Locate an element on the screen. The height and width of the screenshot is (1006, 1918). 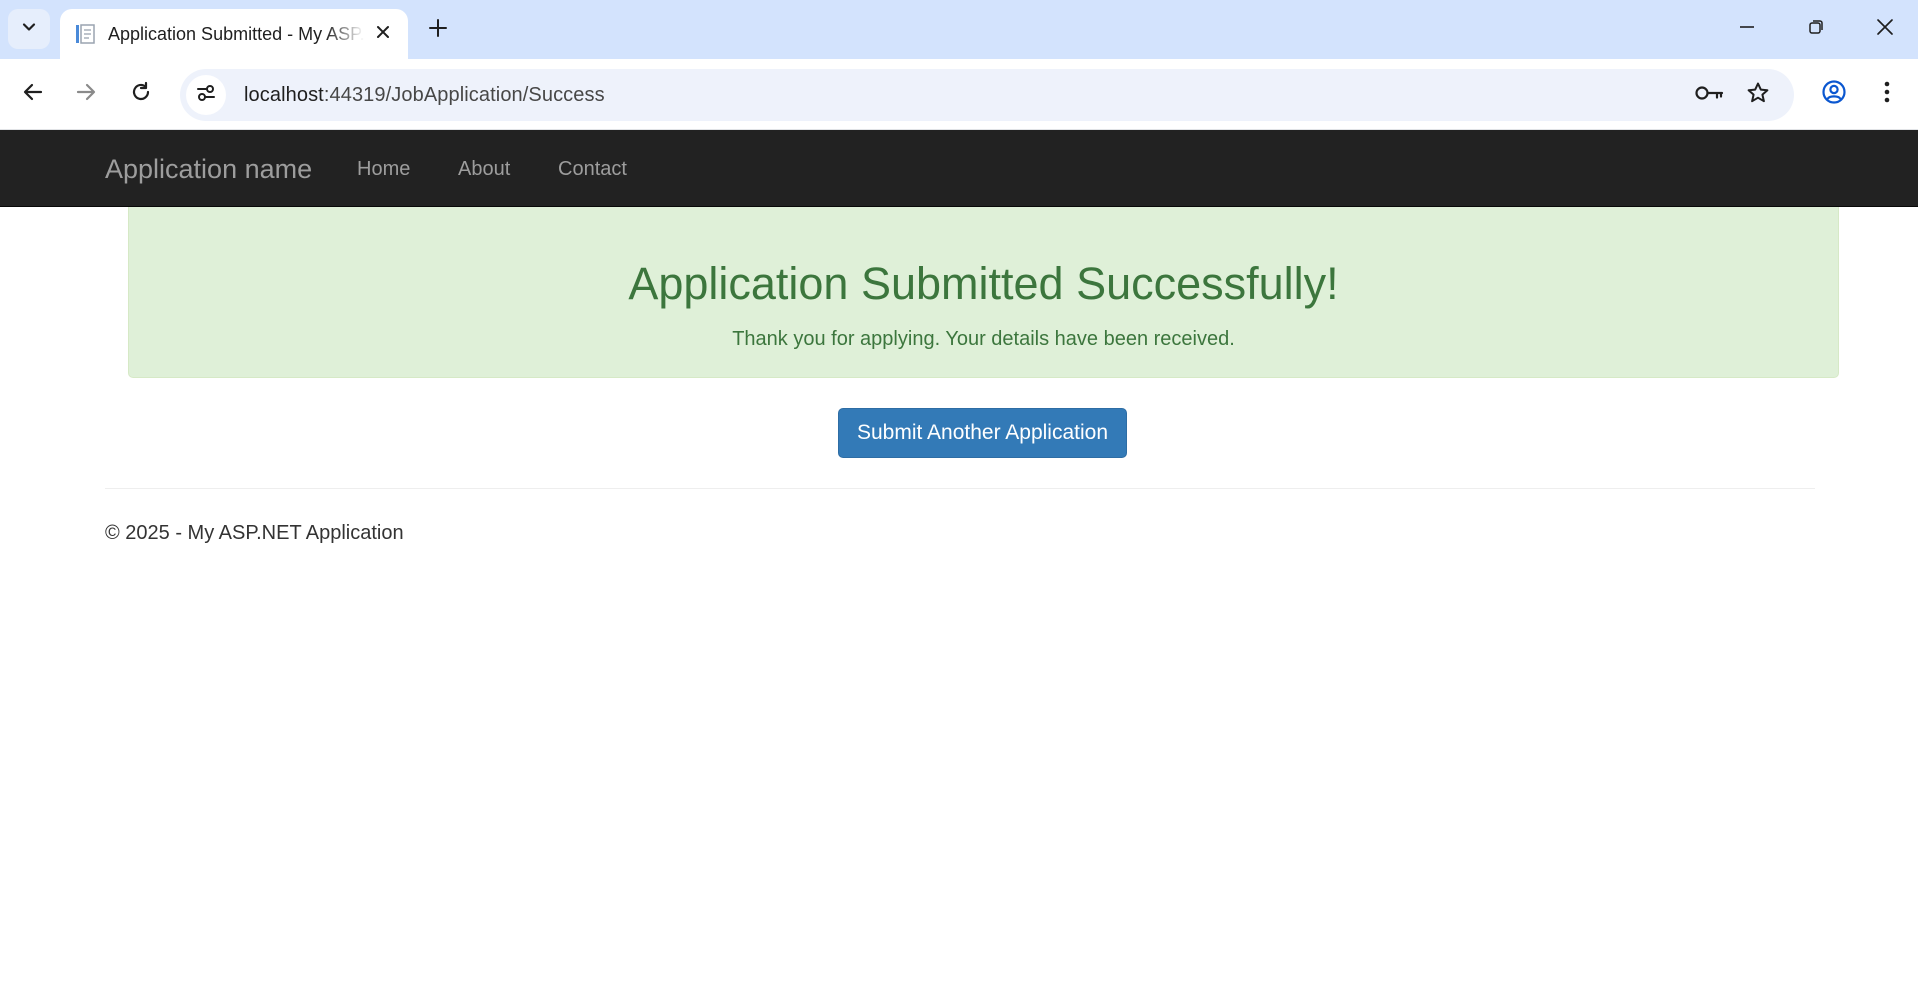
tab-search-icon is located at coordinates (29, 29).